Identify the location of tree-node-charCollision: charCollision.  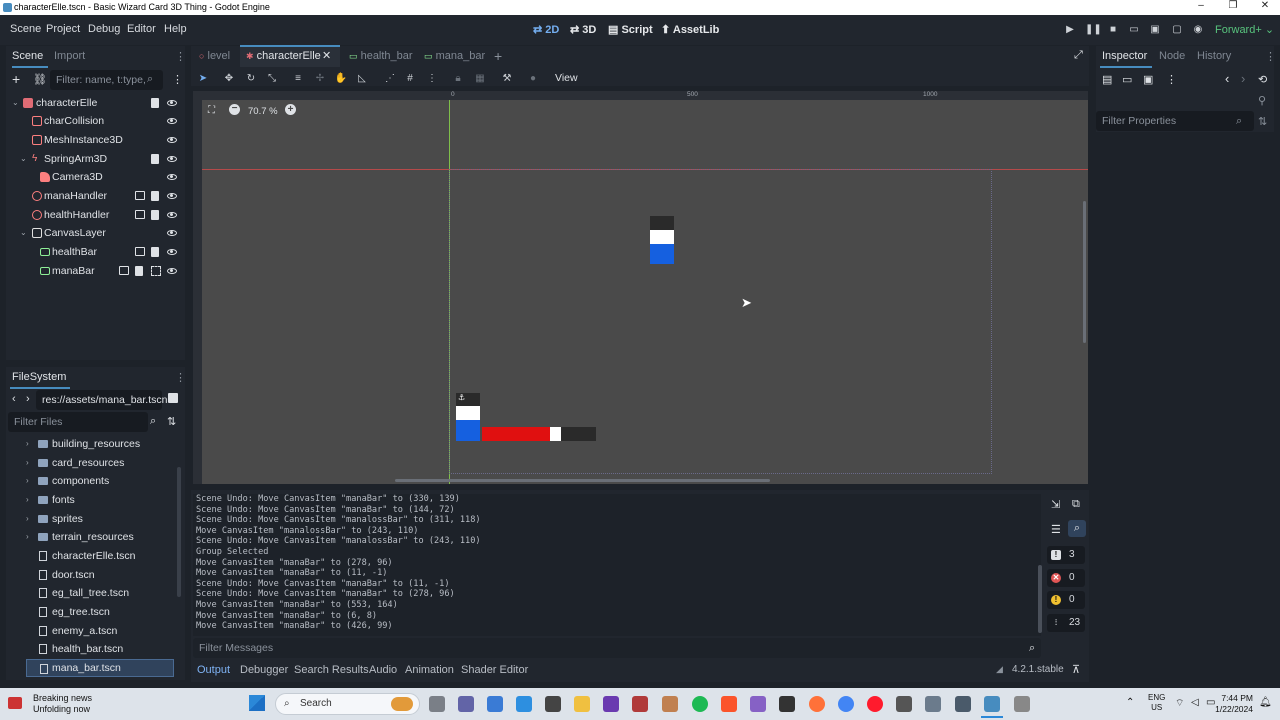
(96, 121).